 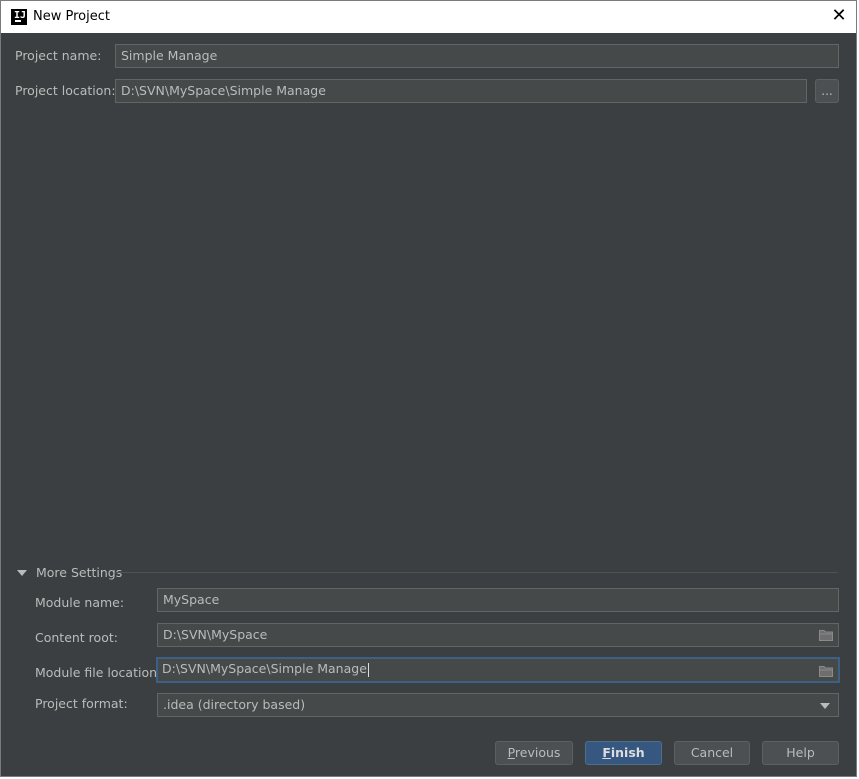 What do you see at coordinates (712, 753) in the screenshot?
I see `cancel-button: Cancel` at bounding box center [712, 753].